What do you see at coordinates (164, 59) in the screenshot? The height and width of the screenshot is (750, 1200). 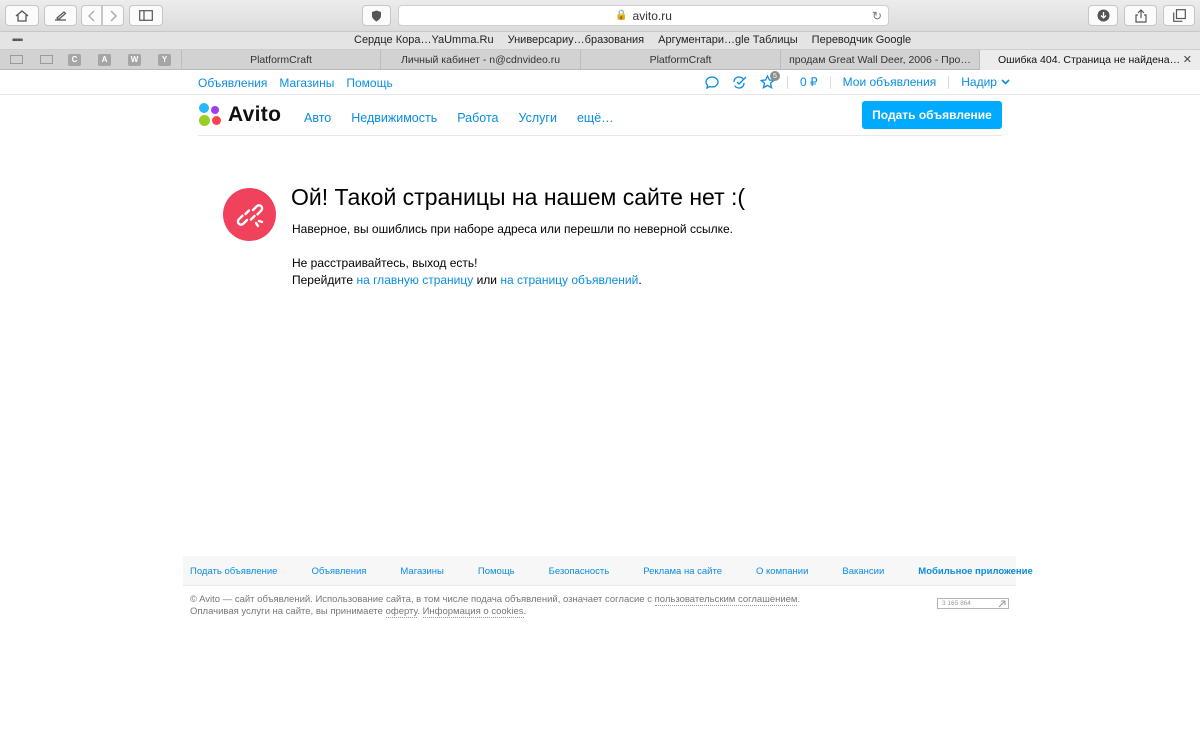 I see `pinned-tab: Y` at bounding box center [164, 59].